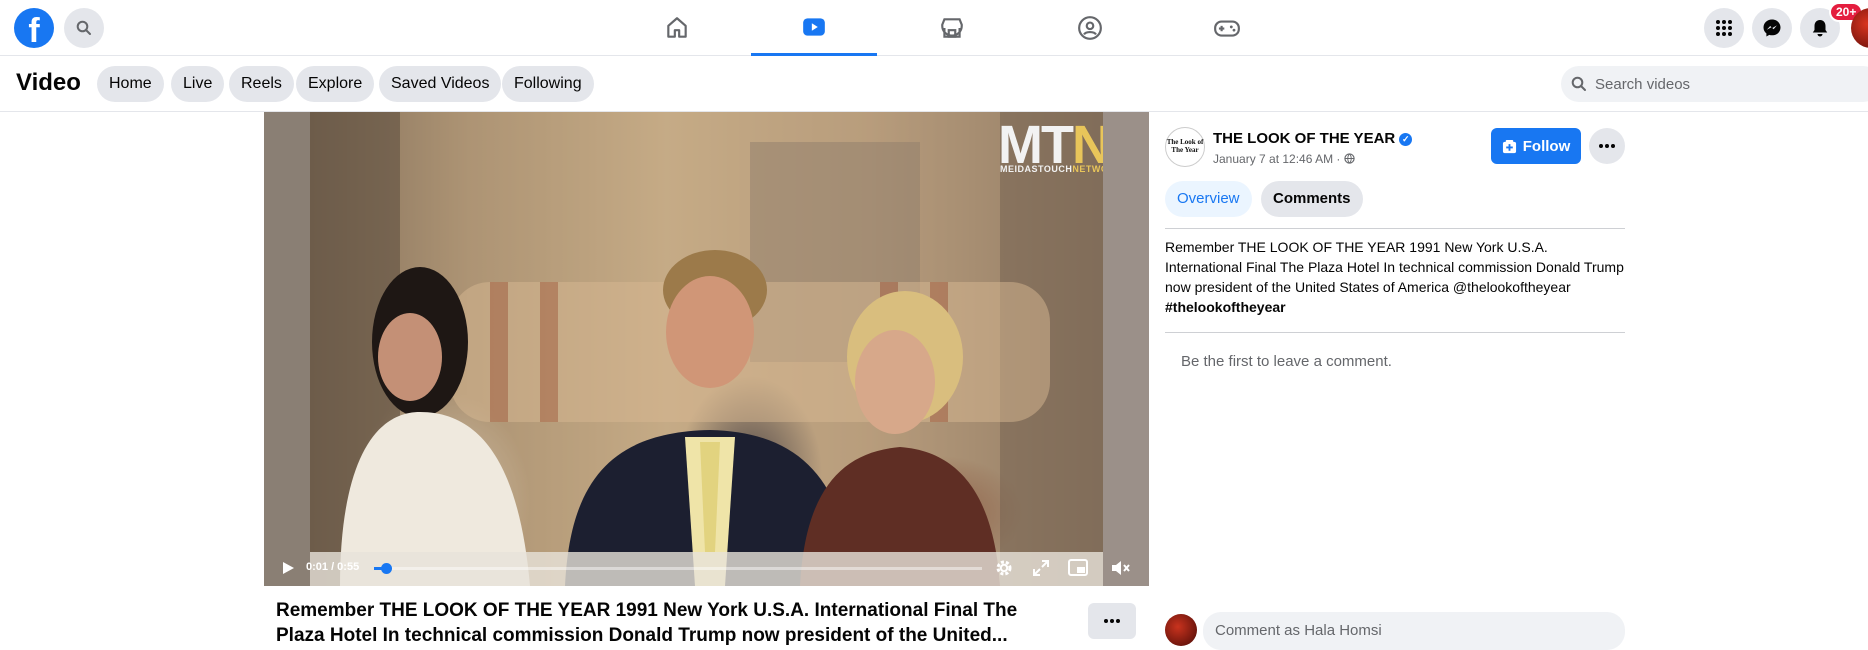 Image resolution: width=1868 pixels, height=650 pixels. I want to click on marketplace-icon, so click(952, 28).